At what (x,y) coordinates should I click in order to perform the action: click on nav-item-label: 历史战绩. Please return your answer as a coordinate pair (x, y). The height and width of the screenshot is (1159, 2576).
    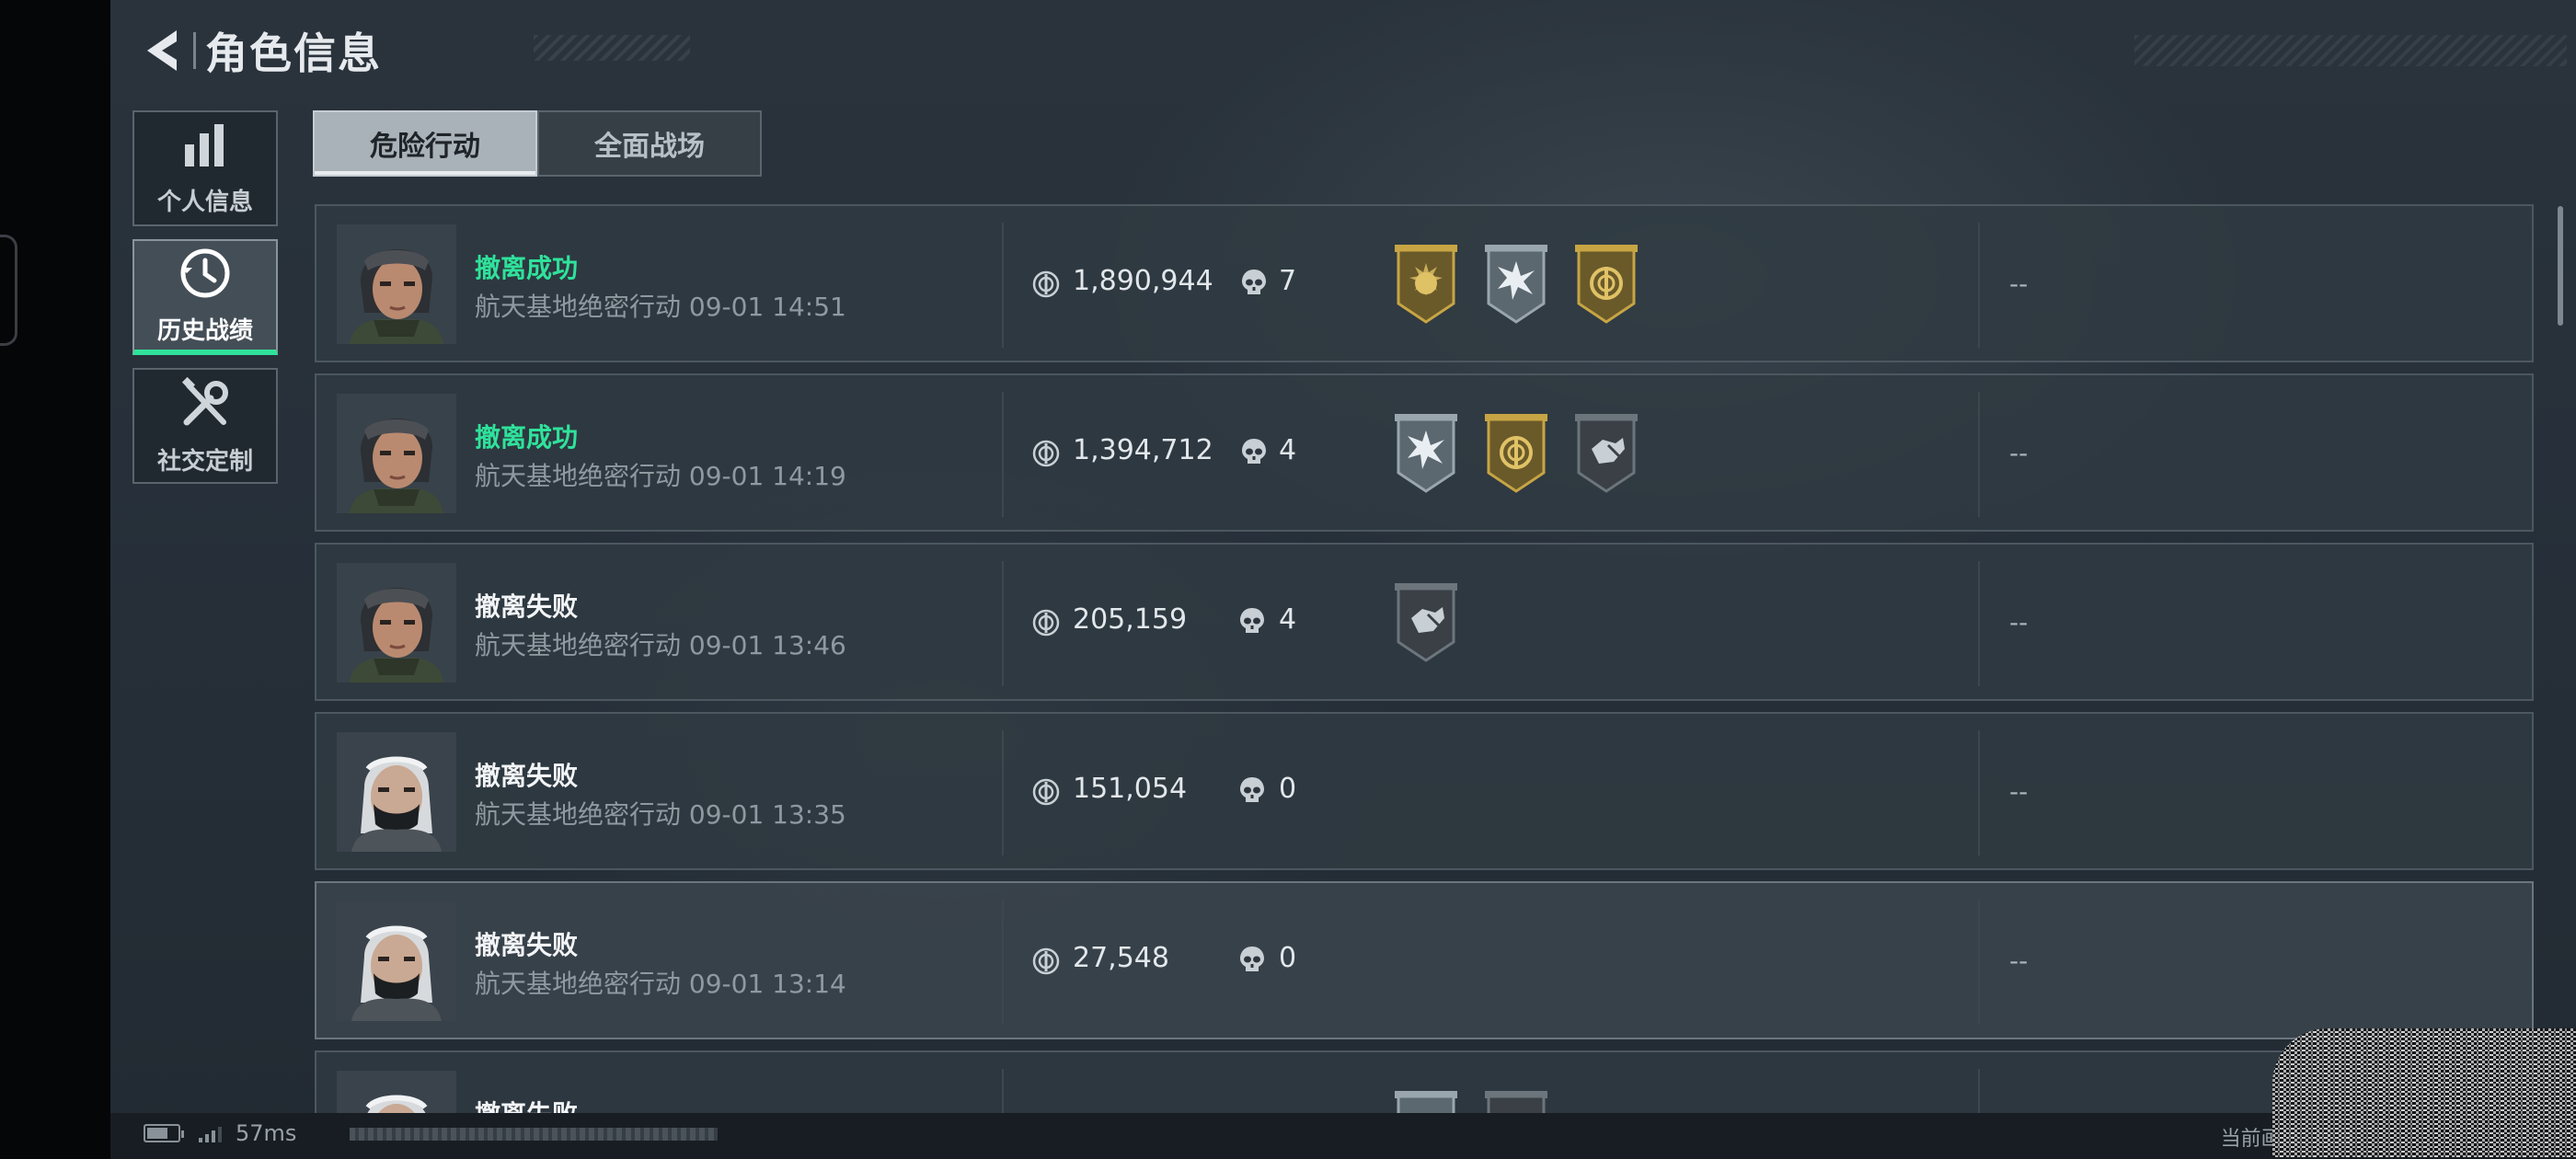
    Looking at the image, I should click on (204, 330).